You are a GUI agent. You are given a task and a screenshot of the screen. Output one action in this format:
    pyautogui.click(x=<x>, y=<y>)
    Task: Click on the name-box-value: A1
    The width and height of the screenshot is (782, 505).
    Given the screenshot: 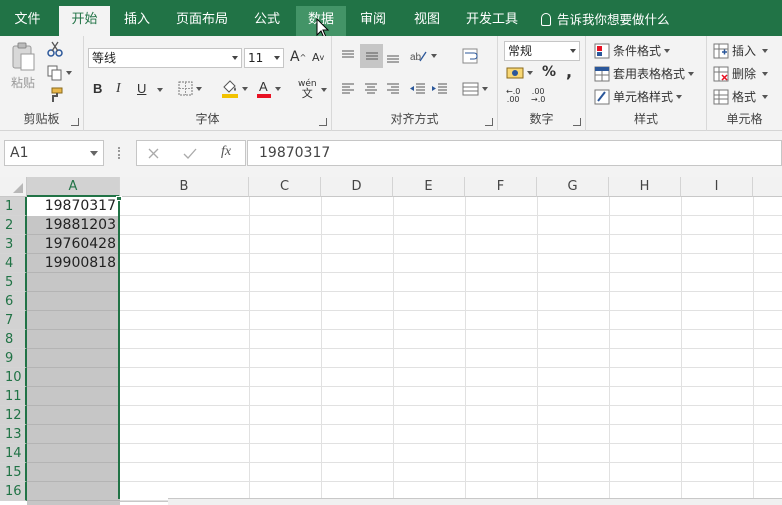 What is the action you would take?
    pyautogui.click(x=19, y=153)
    